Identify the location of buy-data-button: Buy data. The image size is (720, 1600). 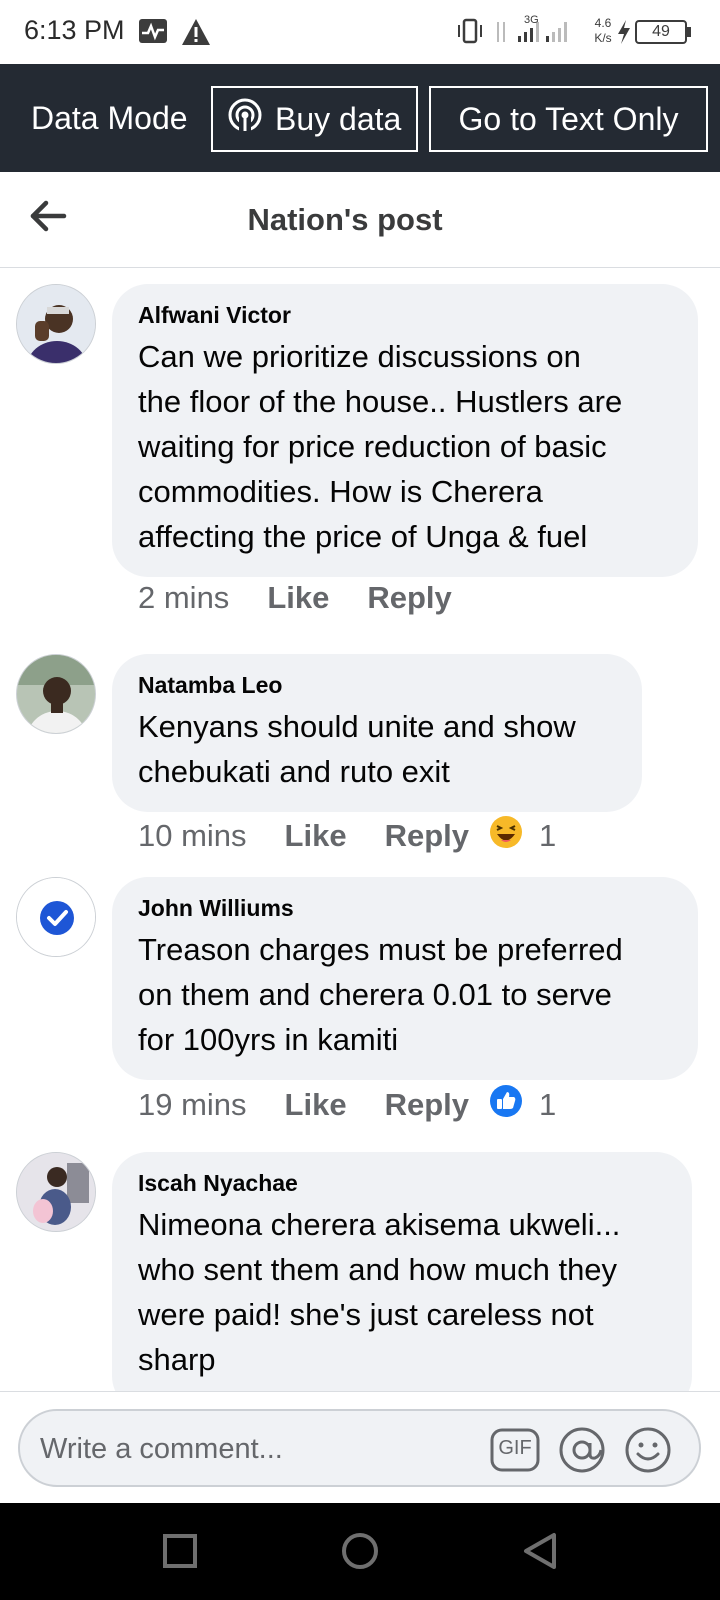
(314, 119).